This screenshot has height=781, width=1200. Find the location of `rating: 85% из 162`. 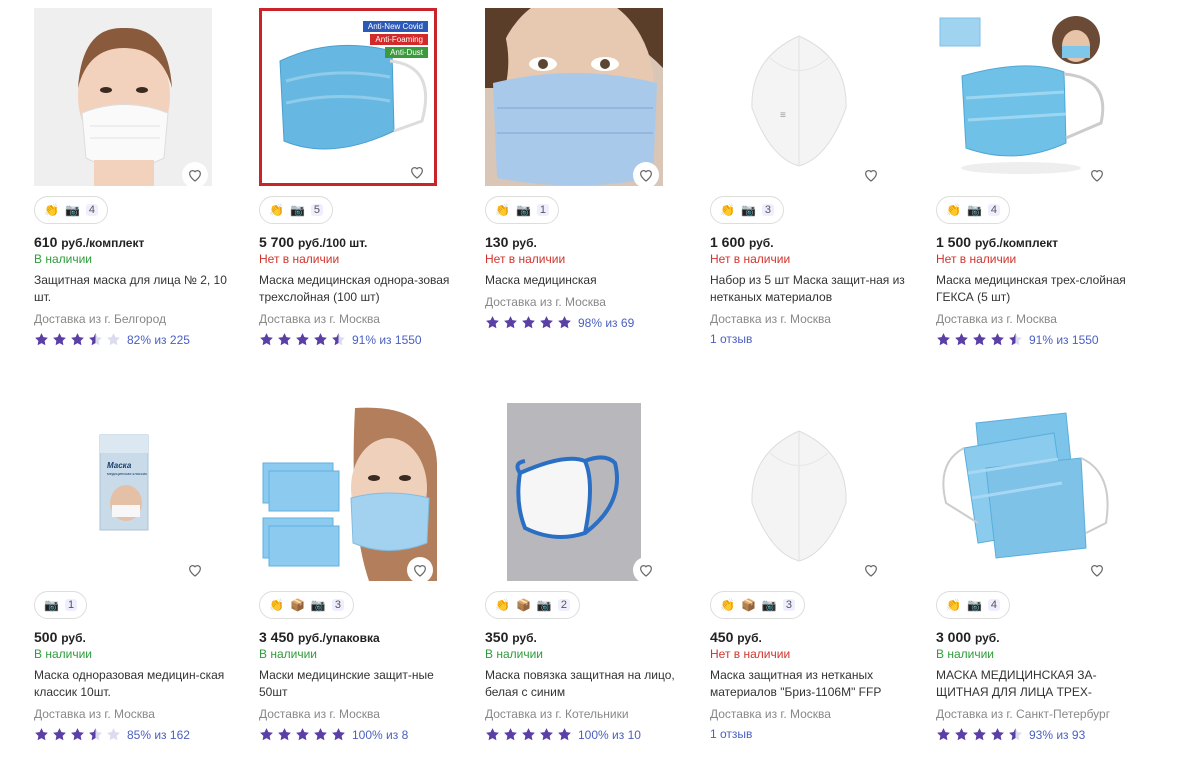

rating: 85% из 162 is located at coordinates (136, 734).